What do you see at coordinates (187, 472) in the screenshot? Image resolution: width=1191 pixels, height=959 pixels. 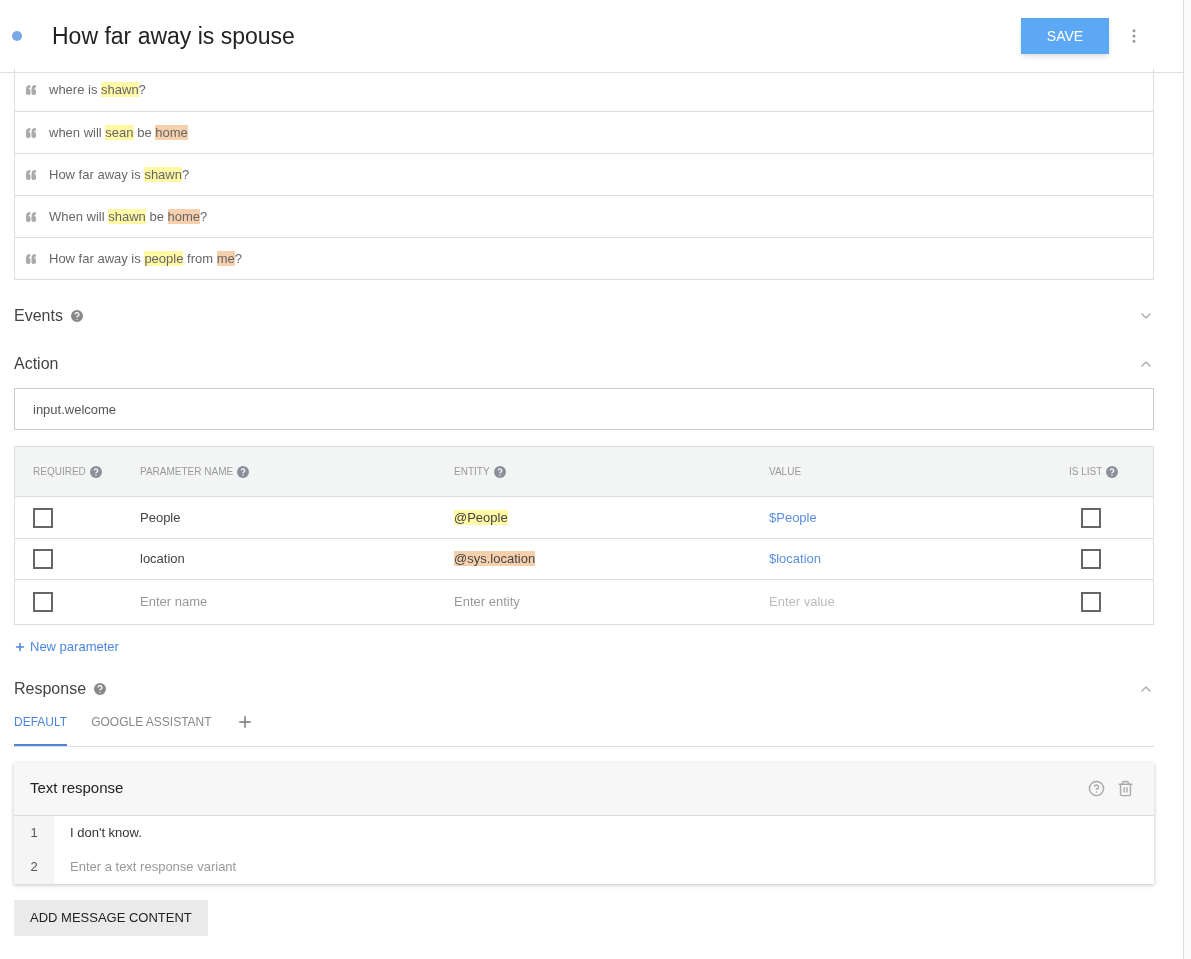 I see `column-header: PARAMETER NAME` at bounding box center [187, 472].